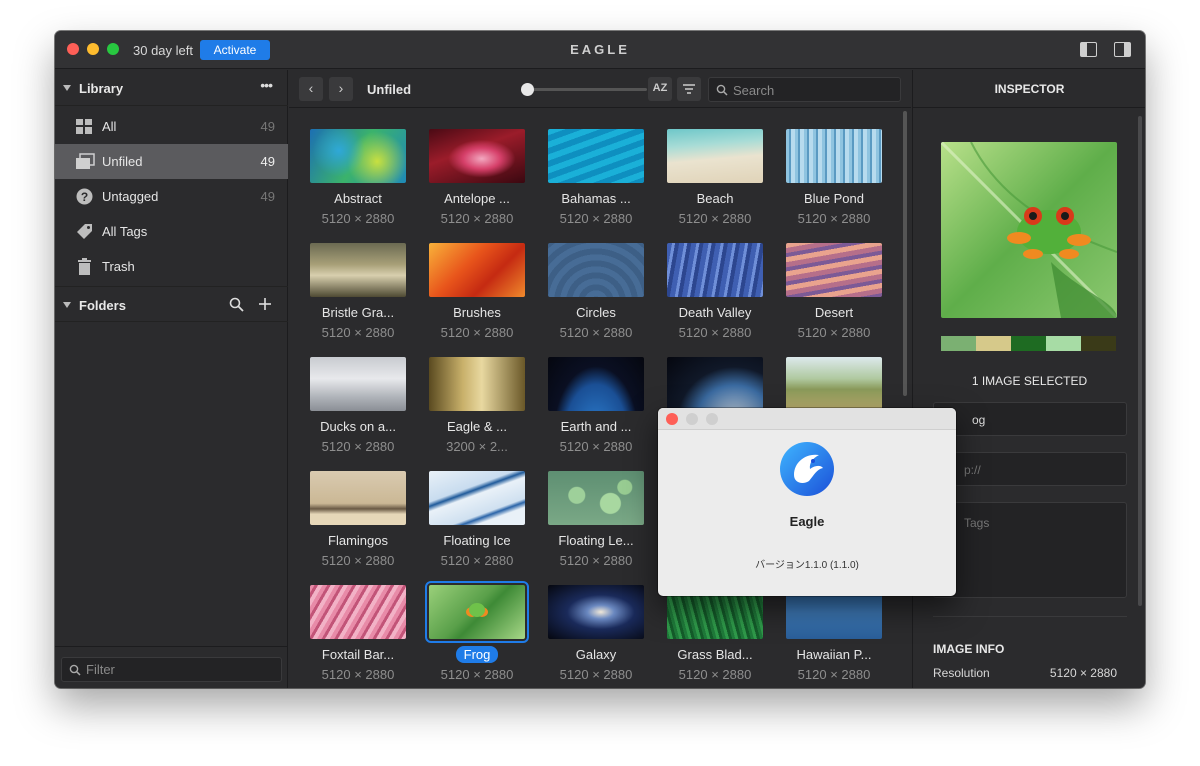  What do you see at coordinates (961, 673) in the screenshot?
I see `resolution-label: Resolution` at bounding box center [961, 673].